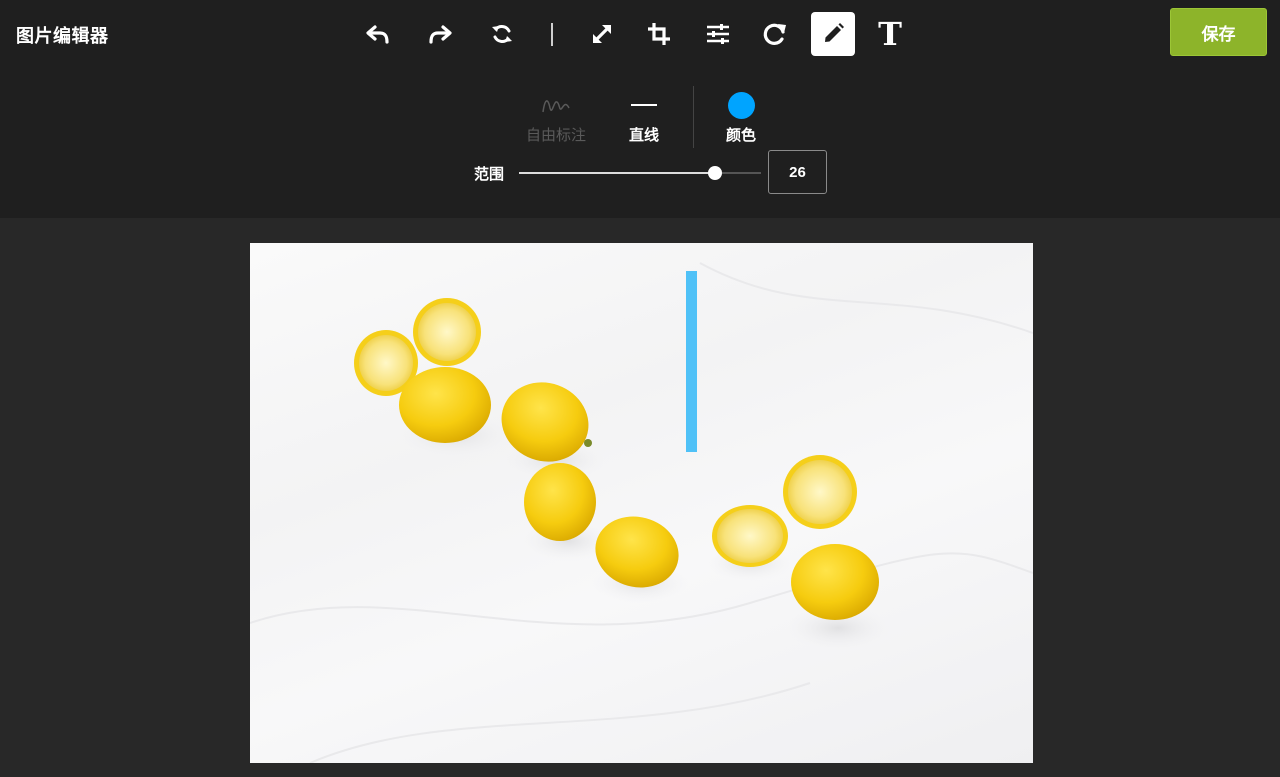 The width and height of the screenshot is (1280, 777). What do you see at coordinates (643, 135) in the screenshot?
I see `line-label: 直线` at bounding box center [643, 135].